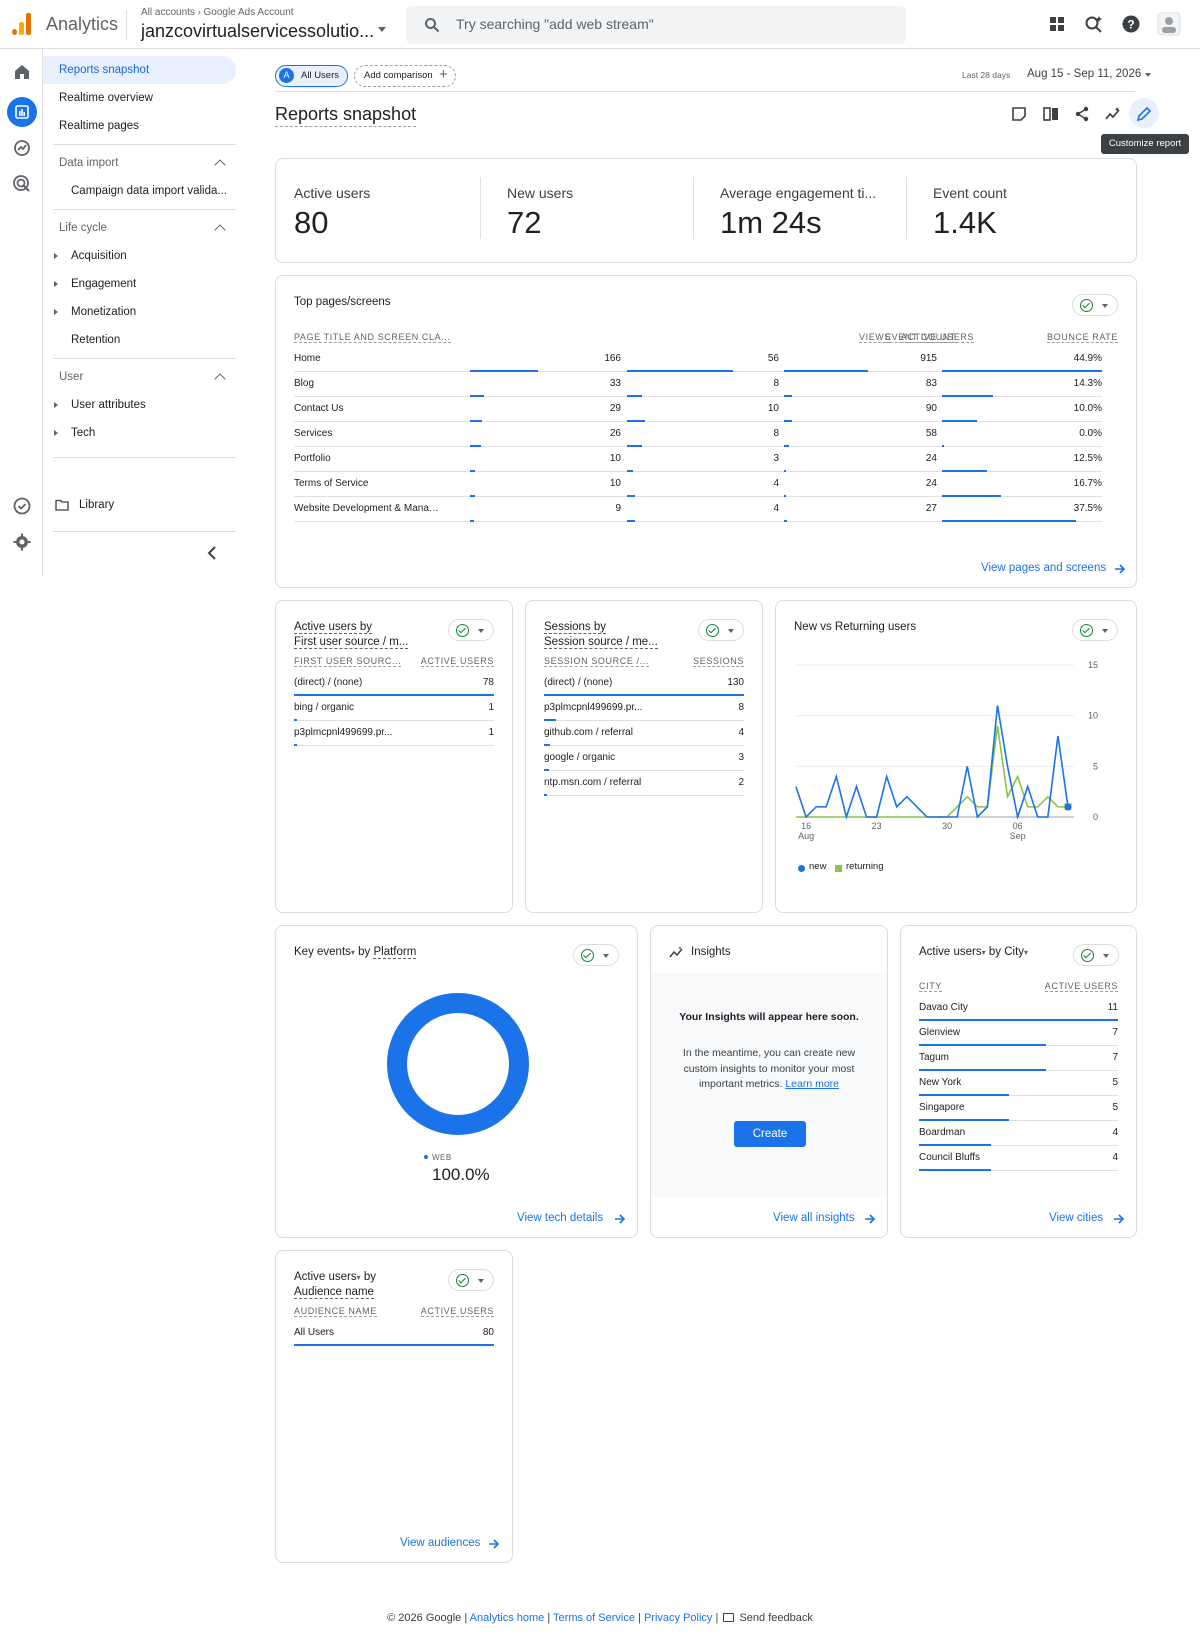 This screenshot has height=1641, width=1200. Describe the element at coordinates (394, 1333) in the screenshot. I see `table-row: All Users 80` at that location.